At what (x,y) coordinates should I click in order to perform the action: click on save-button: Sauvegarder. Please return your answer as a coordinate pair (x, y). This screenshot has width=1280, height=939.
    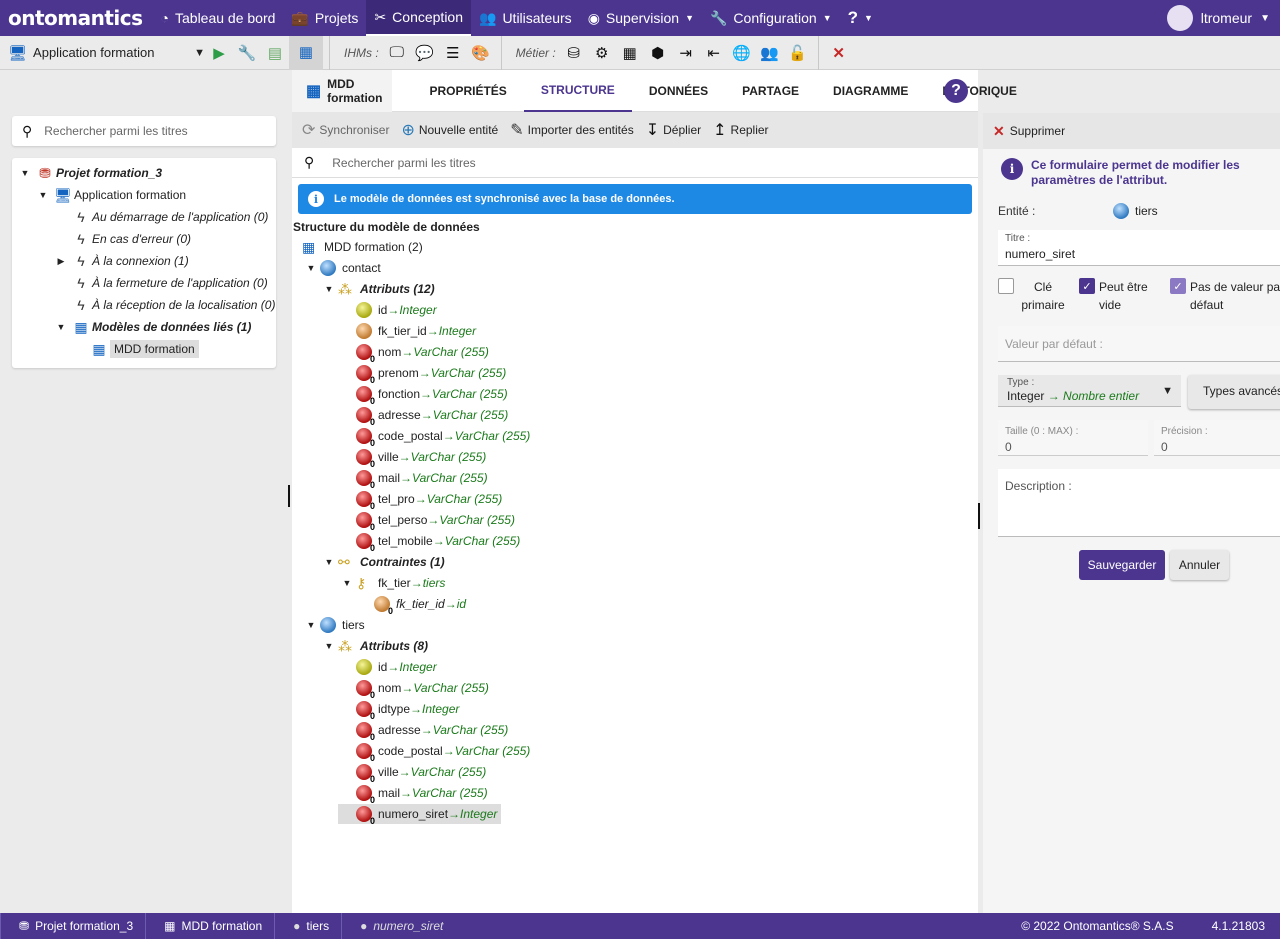
    Looking at the image, I should click on (1122, 565).